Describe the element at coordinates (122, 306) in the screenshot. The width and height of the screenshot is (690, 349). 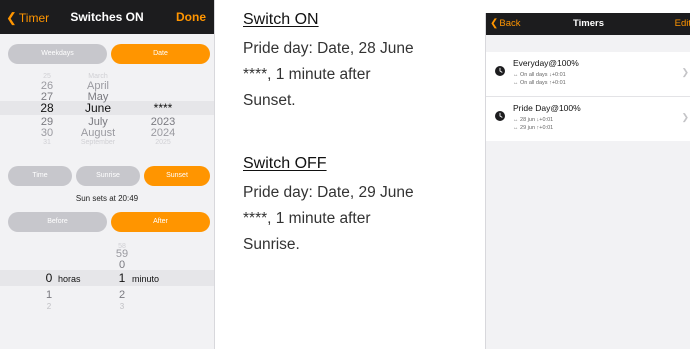
I see `minutes-value: 3` at that location.